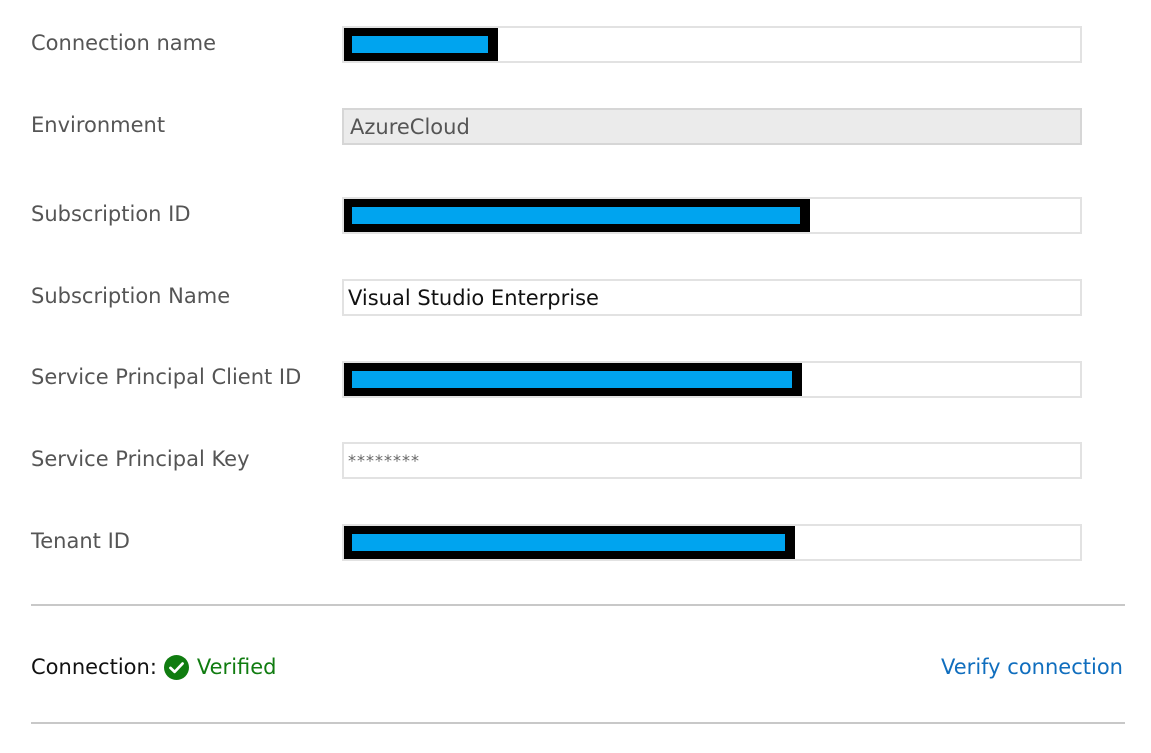 The width and height of the screenshot is (1151, 753). What do you see at coordinates (236, 667) in the screenshot?
I see `connection-status-value: Verified` at bounding box center [236, 667].